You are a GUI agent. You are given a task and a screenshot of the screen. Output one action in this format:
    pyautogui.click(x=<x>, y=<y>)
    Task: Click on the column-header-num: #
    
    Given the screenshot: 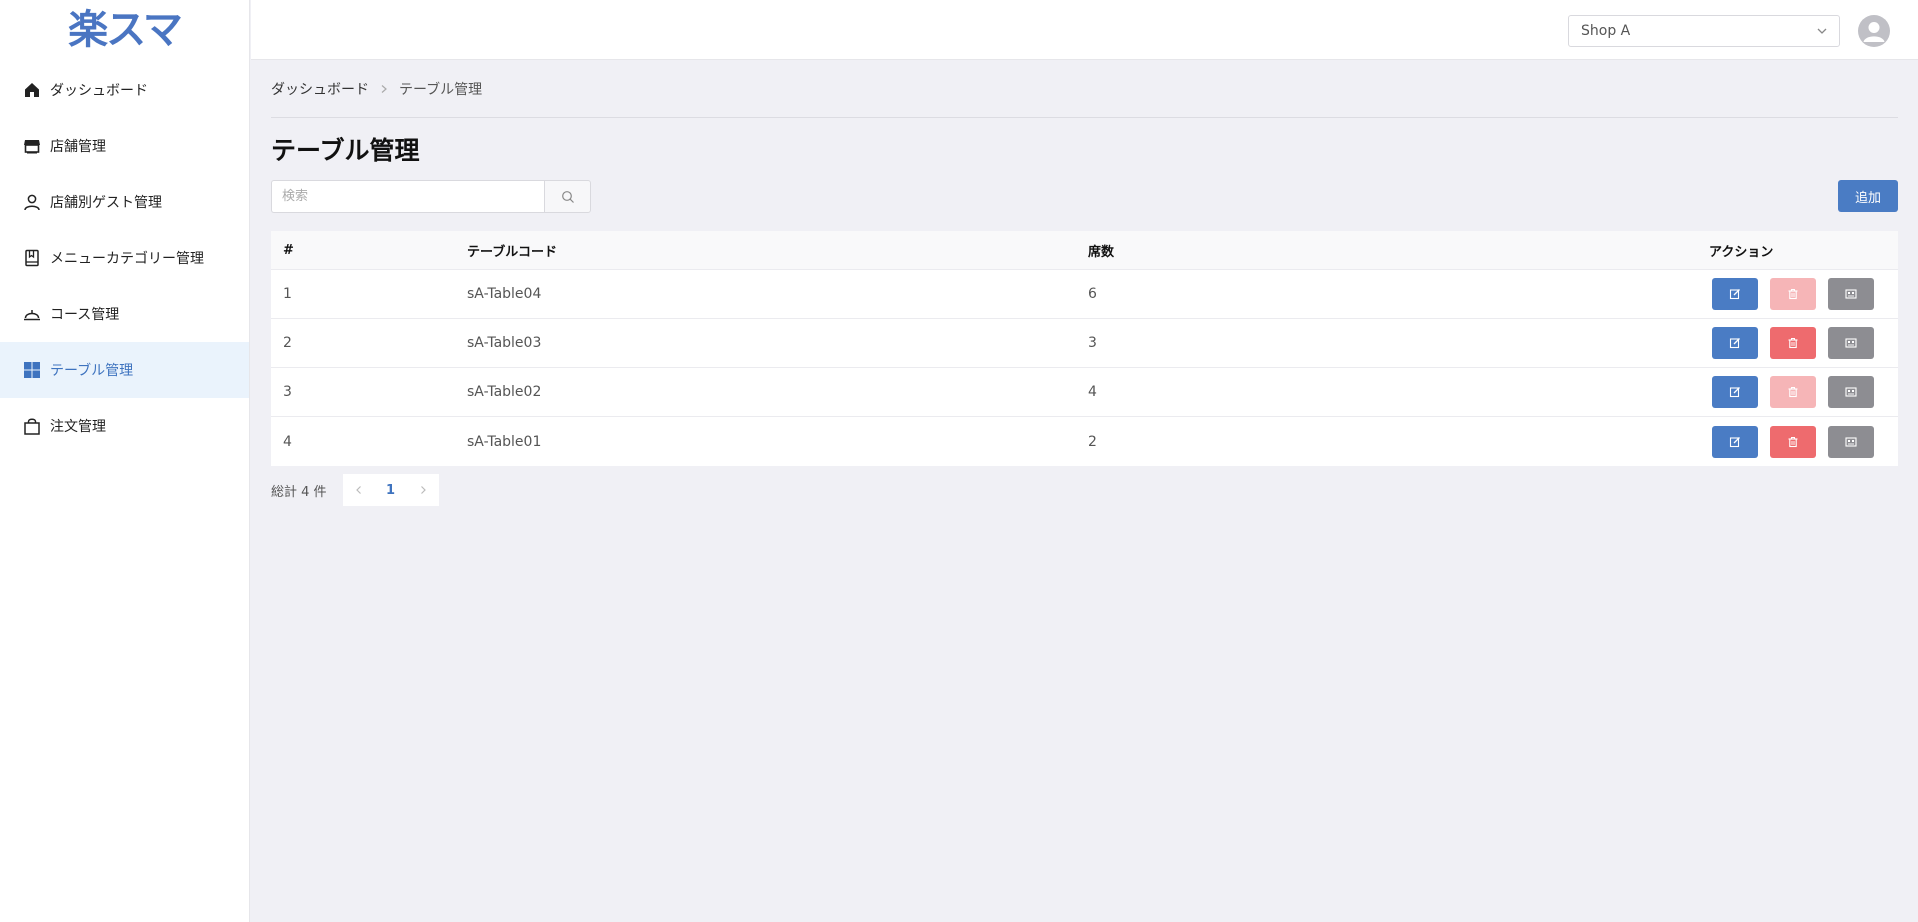 What is the action you would take?
    pyautogui.click(x=288, y=250)
    